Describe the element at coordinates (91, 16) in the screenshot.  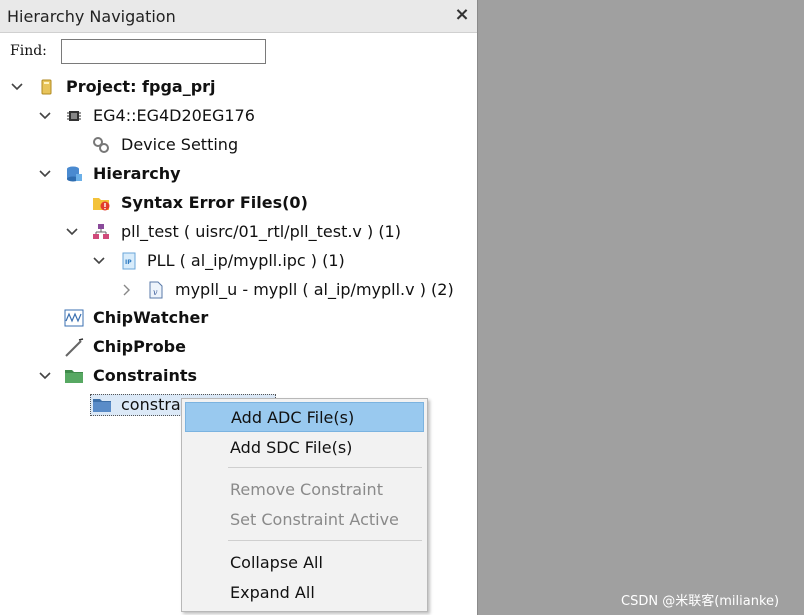
I see `panel-title: Hierarchy Navigation` at that location.